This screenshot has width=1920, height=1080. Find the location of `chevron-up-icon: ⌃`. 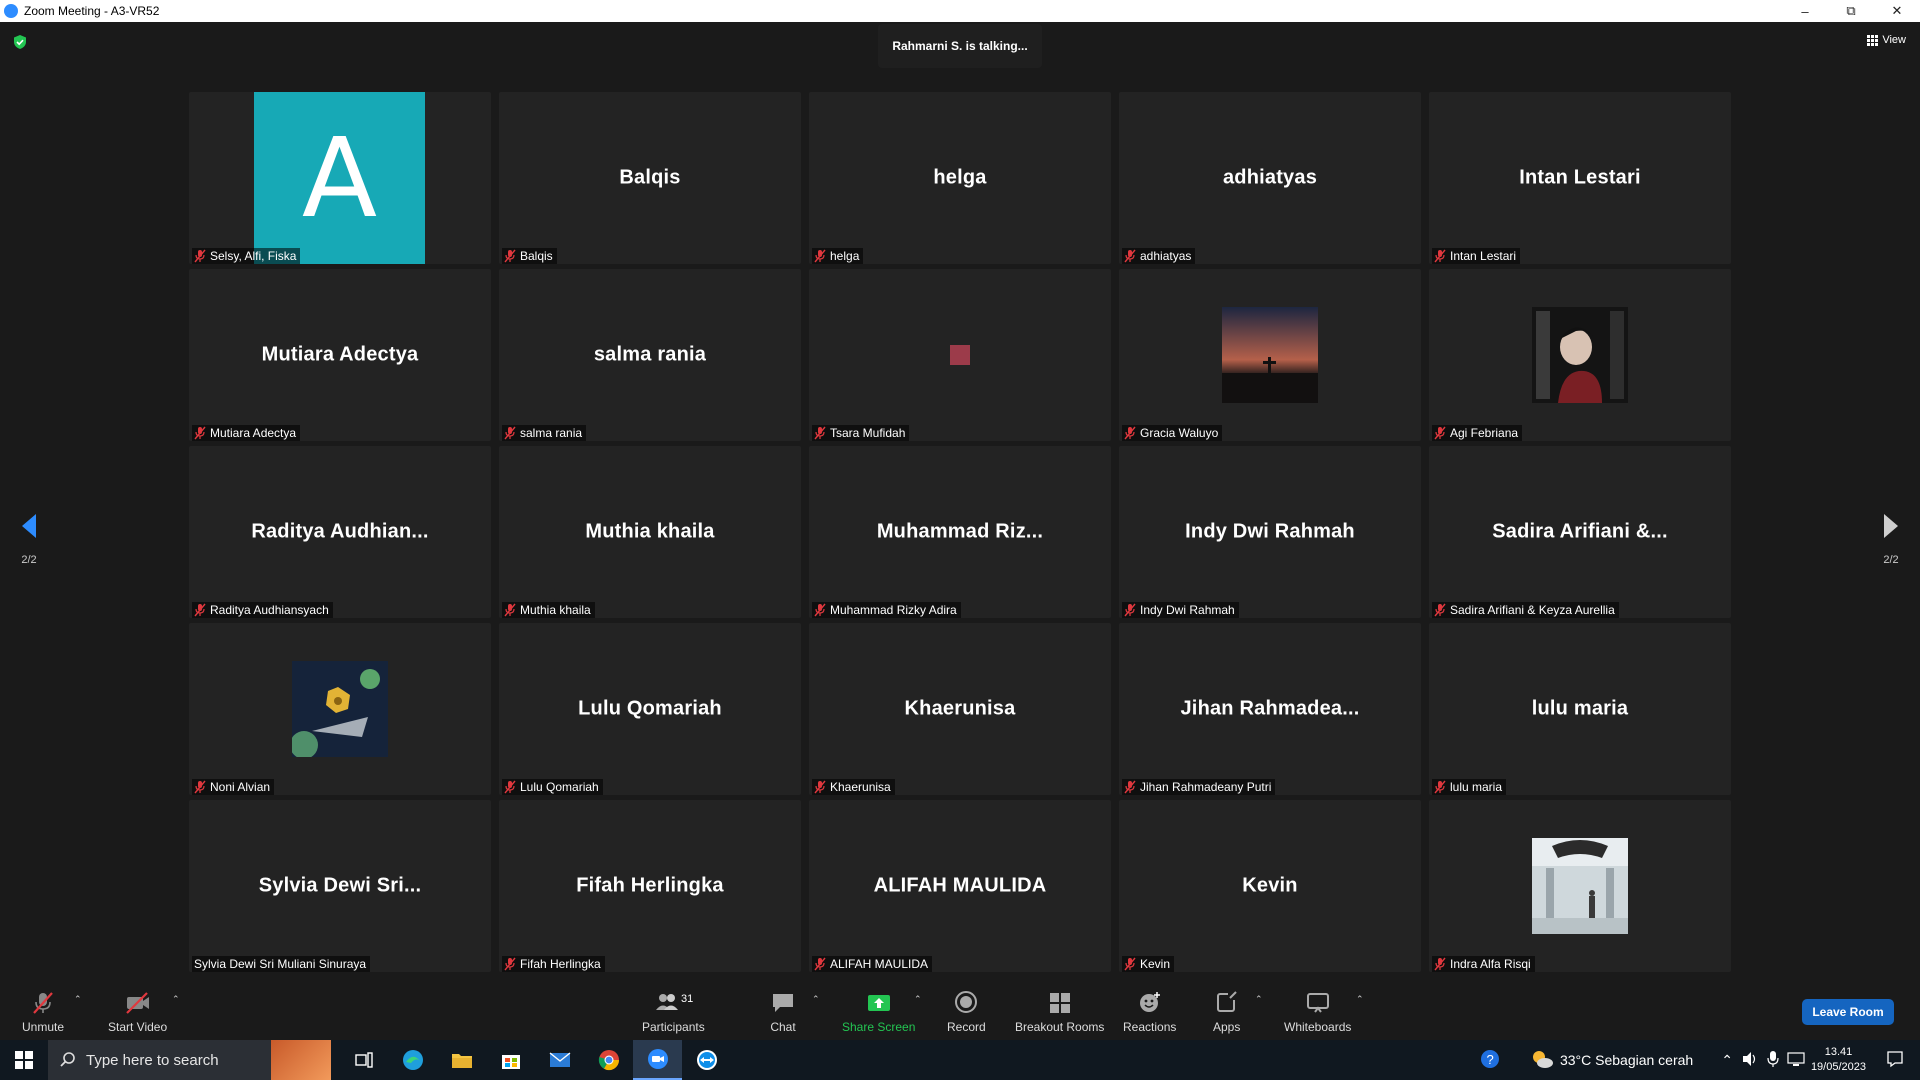

chevron-up-icon: ⌃ is located at coordinates (1727, 1060).